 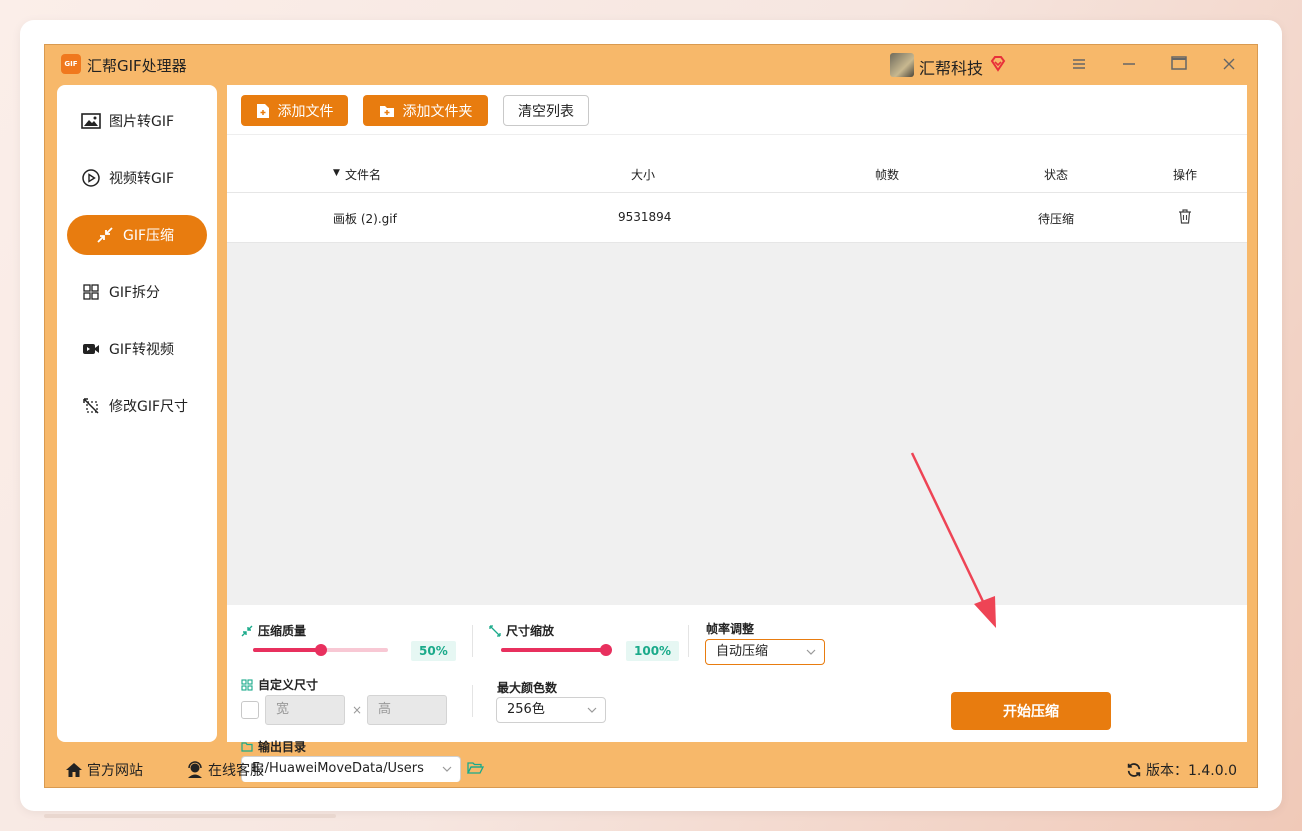 What do you see at coordinates (606, 650) in the screenshot?
I see `scale-slider-knob` at bounding box center [606, 650].